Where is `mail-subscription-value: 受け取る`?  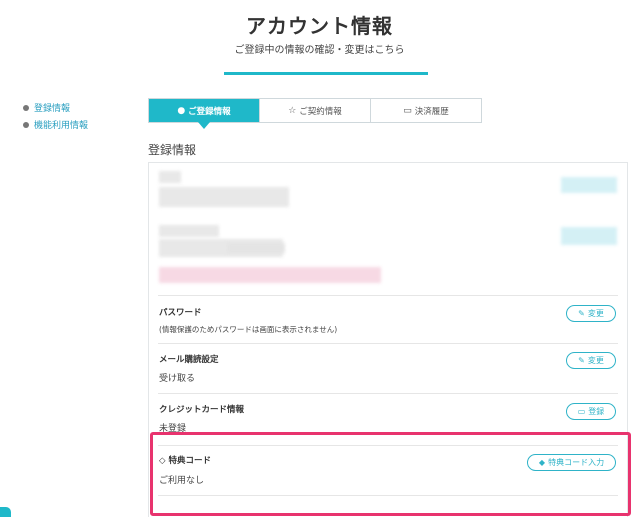 mail-subscription-value: 受け取る is located at coordinates (177, 379).